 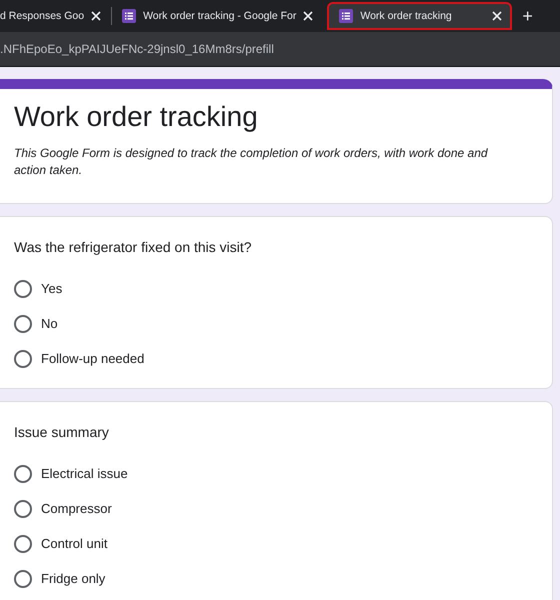 I want to click on tab-title: Work order tracking, so click(x=406, y=16).